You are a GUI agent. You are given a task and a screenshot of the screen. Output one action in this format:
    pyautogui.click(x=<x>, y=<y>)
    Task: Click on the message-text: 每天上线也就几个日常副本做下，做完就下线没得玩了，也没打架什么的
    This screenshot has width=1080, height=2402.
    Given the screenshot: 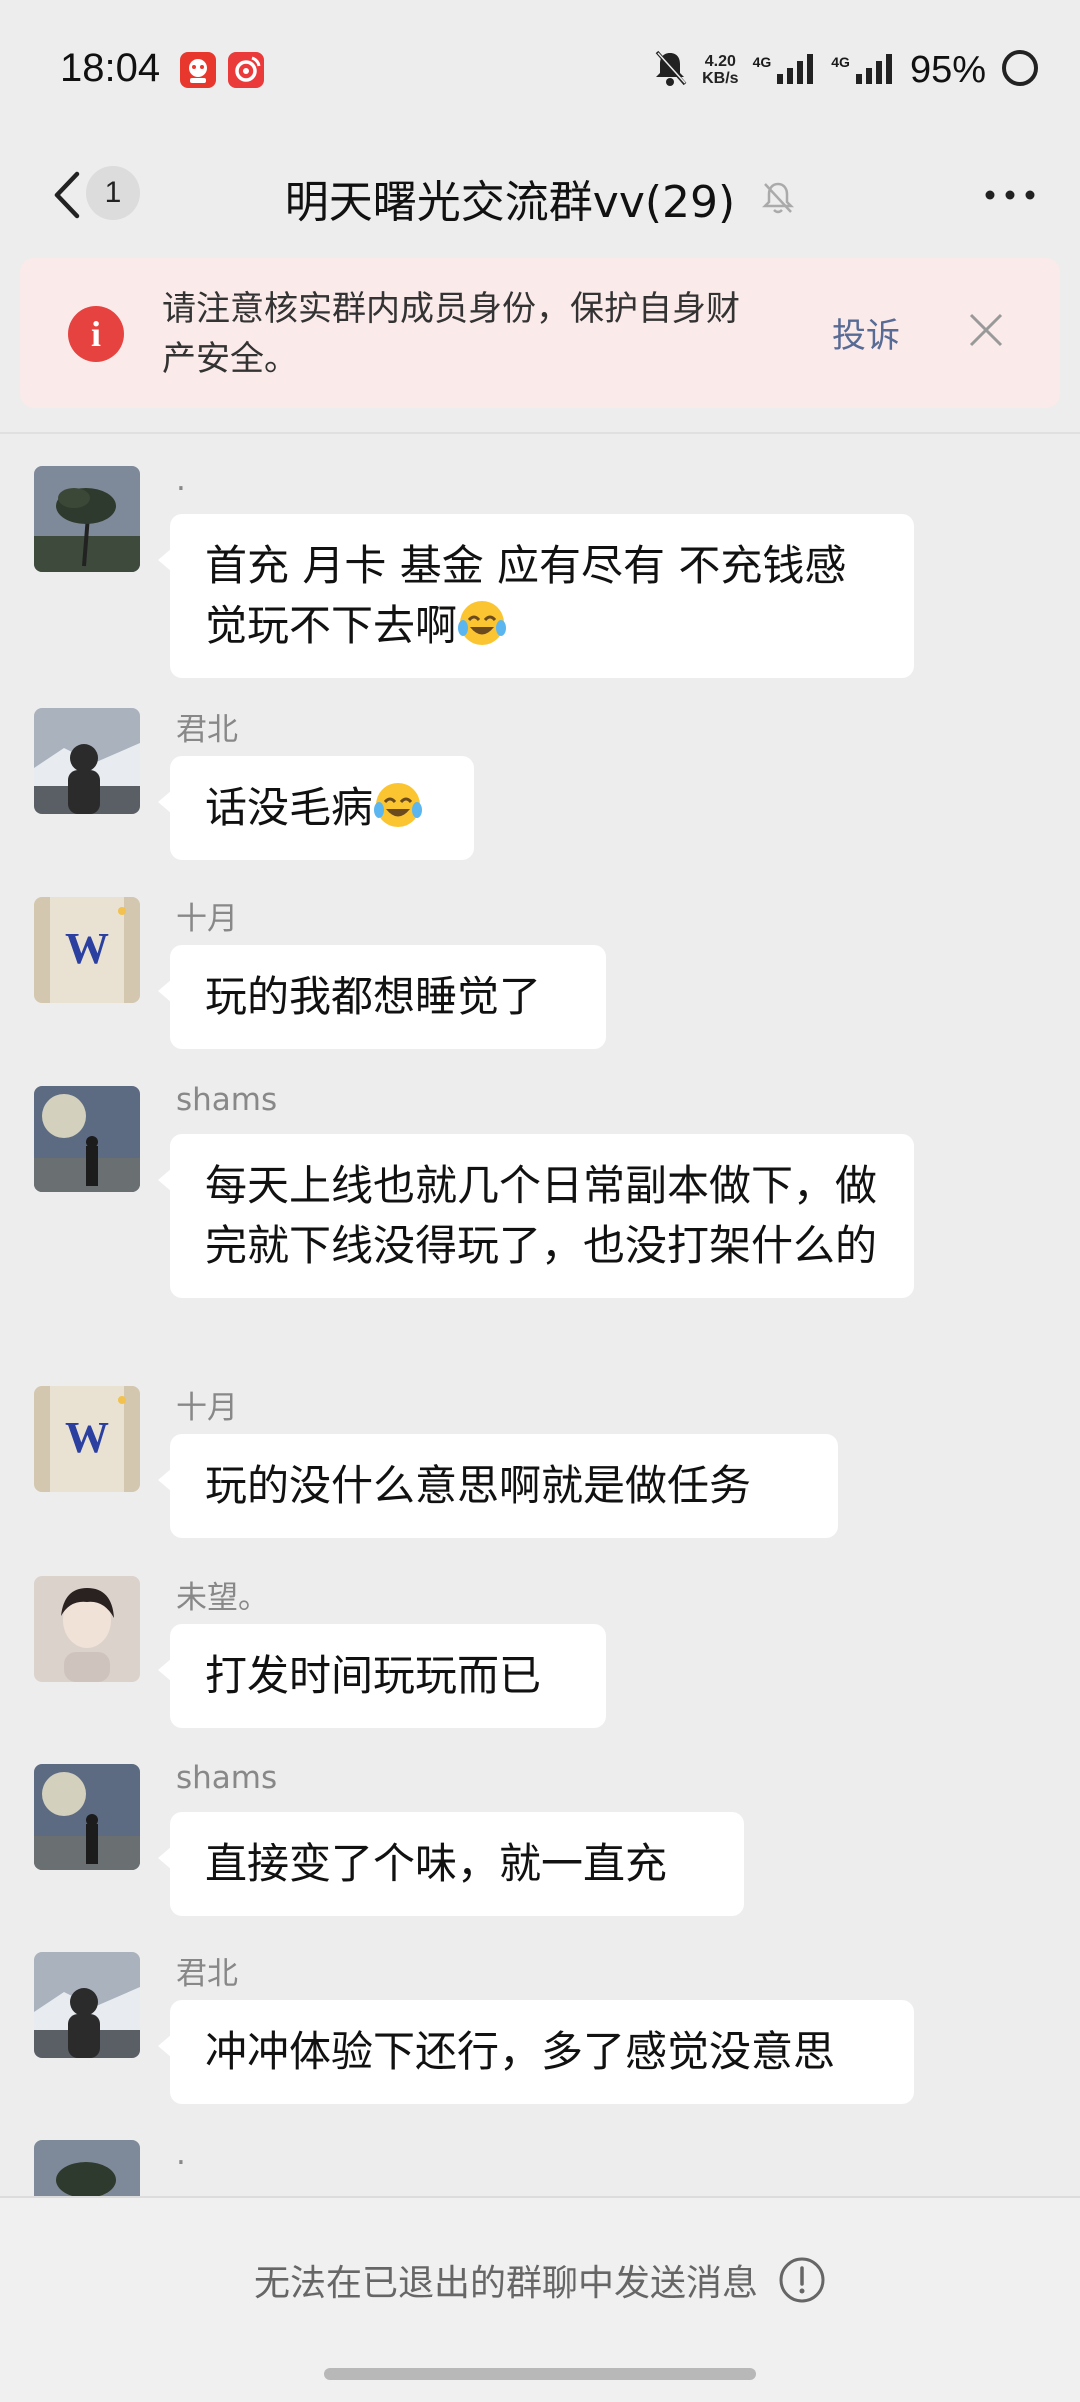 What is the action you would take?
    pyautogui.click(x=541, y=1215)
    